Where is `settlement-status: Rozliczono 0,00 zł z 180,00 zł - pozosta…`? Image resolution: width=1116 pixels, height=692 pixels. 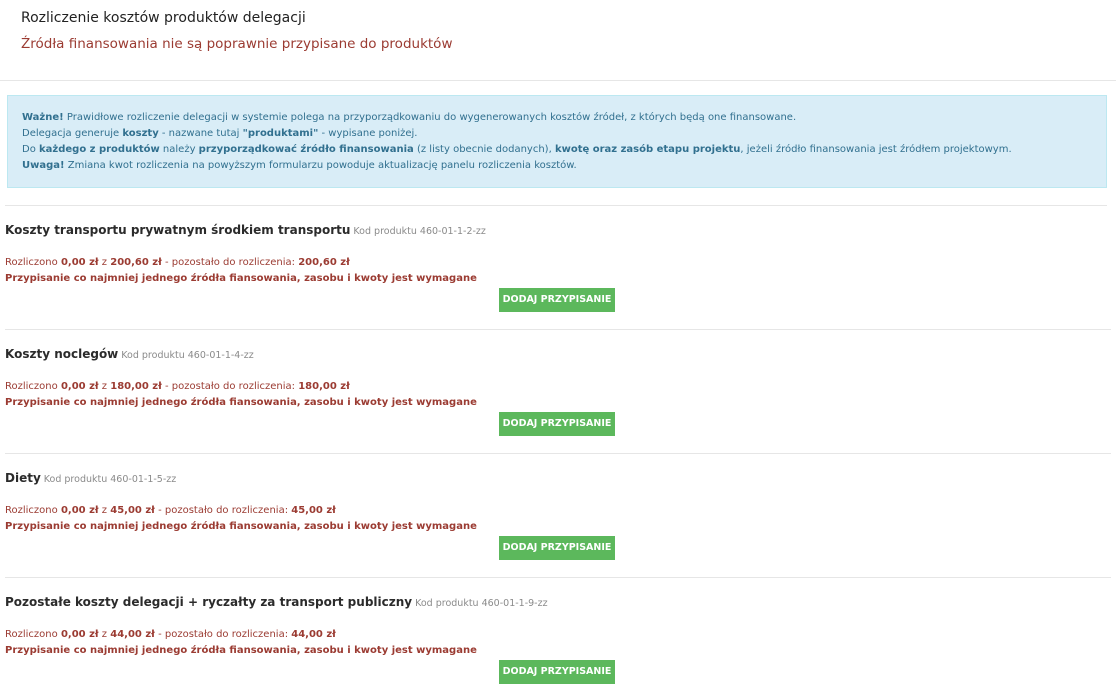 settlement-status: Rozliczono 0,00 zł z 180,00 zł - pozosta… is located at coordinates (177, 386).